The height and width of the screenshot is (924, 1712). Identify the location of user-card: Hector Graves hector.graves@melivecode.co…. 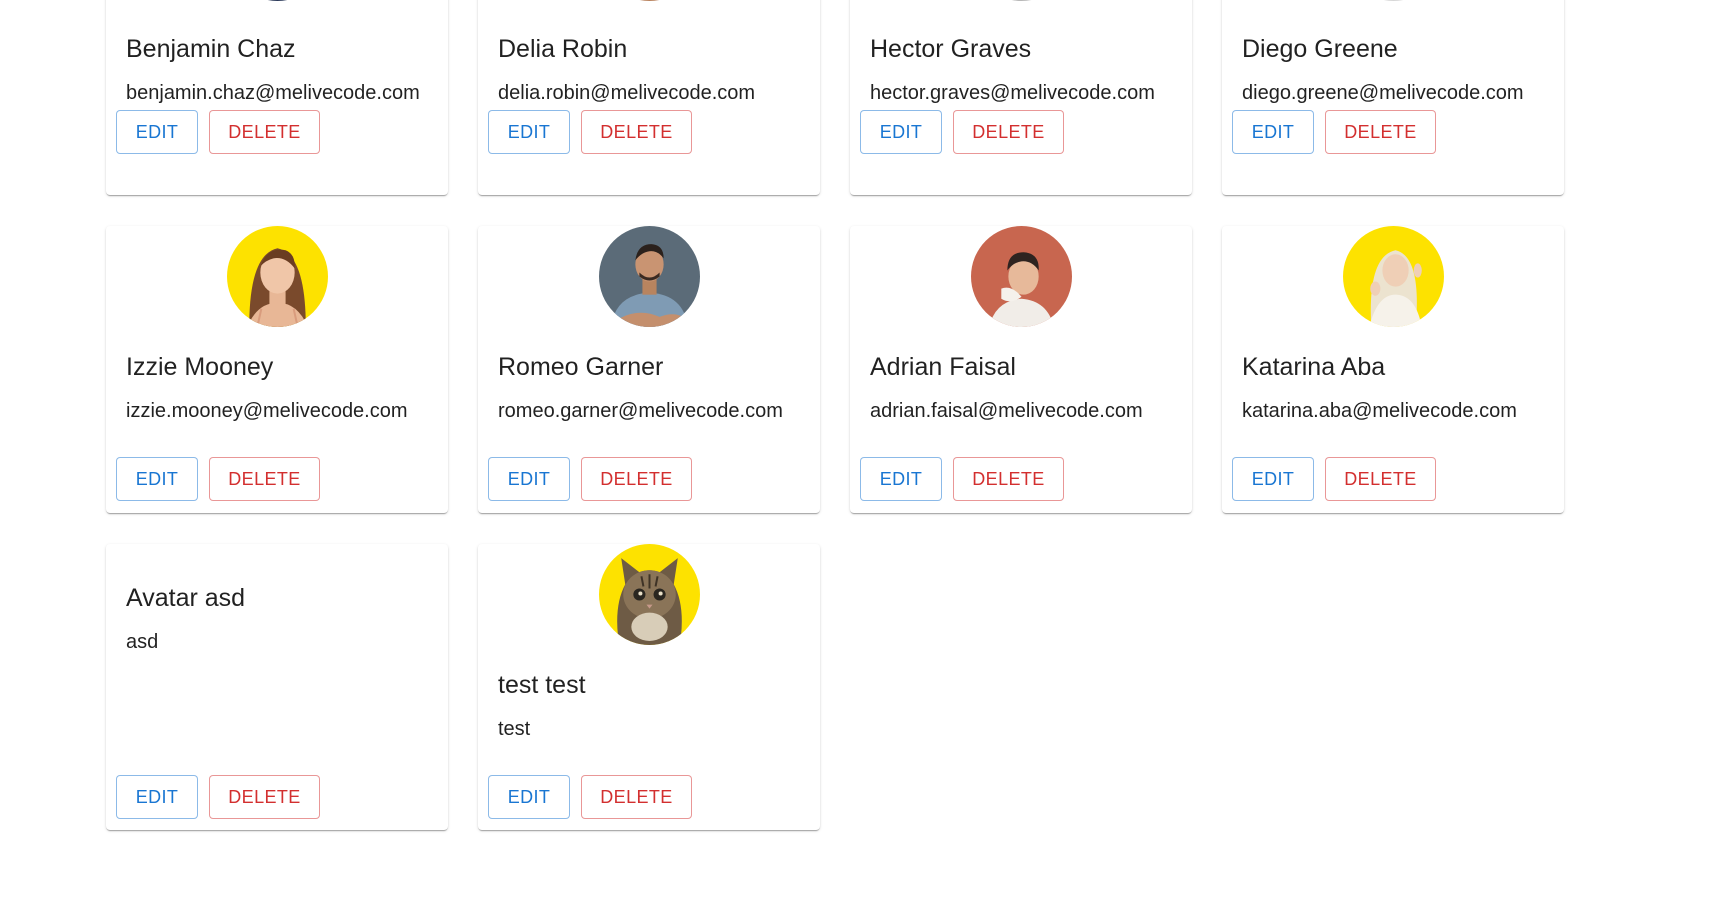
(1021, 97).